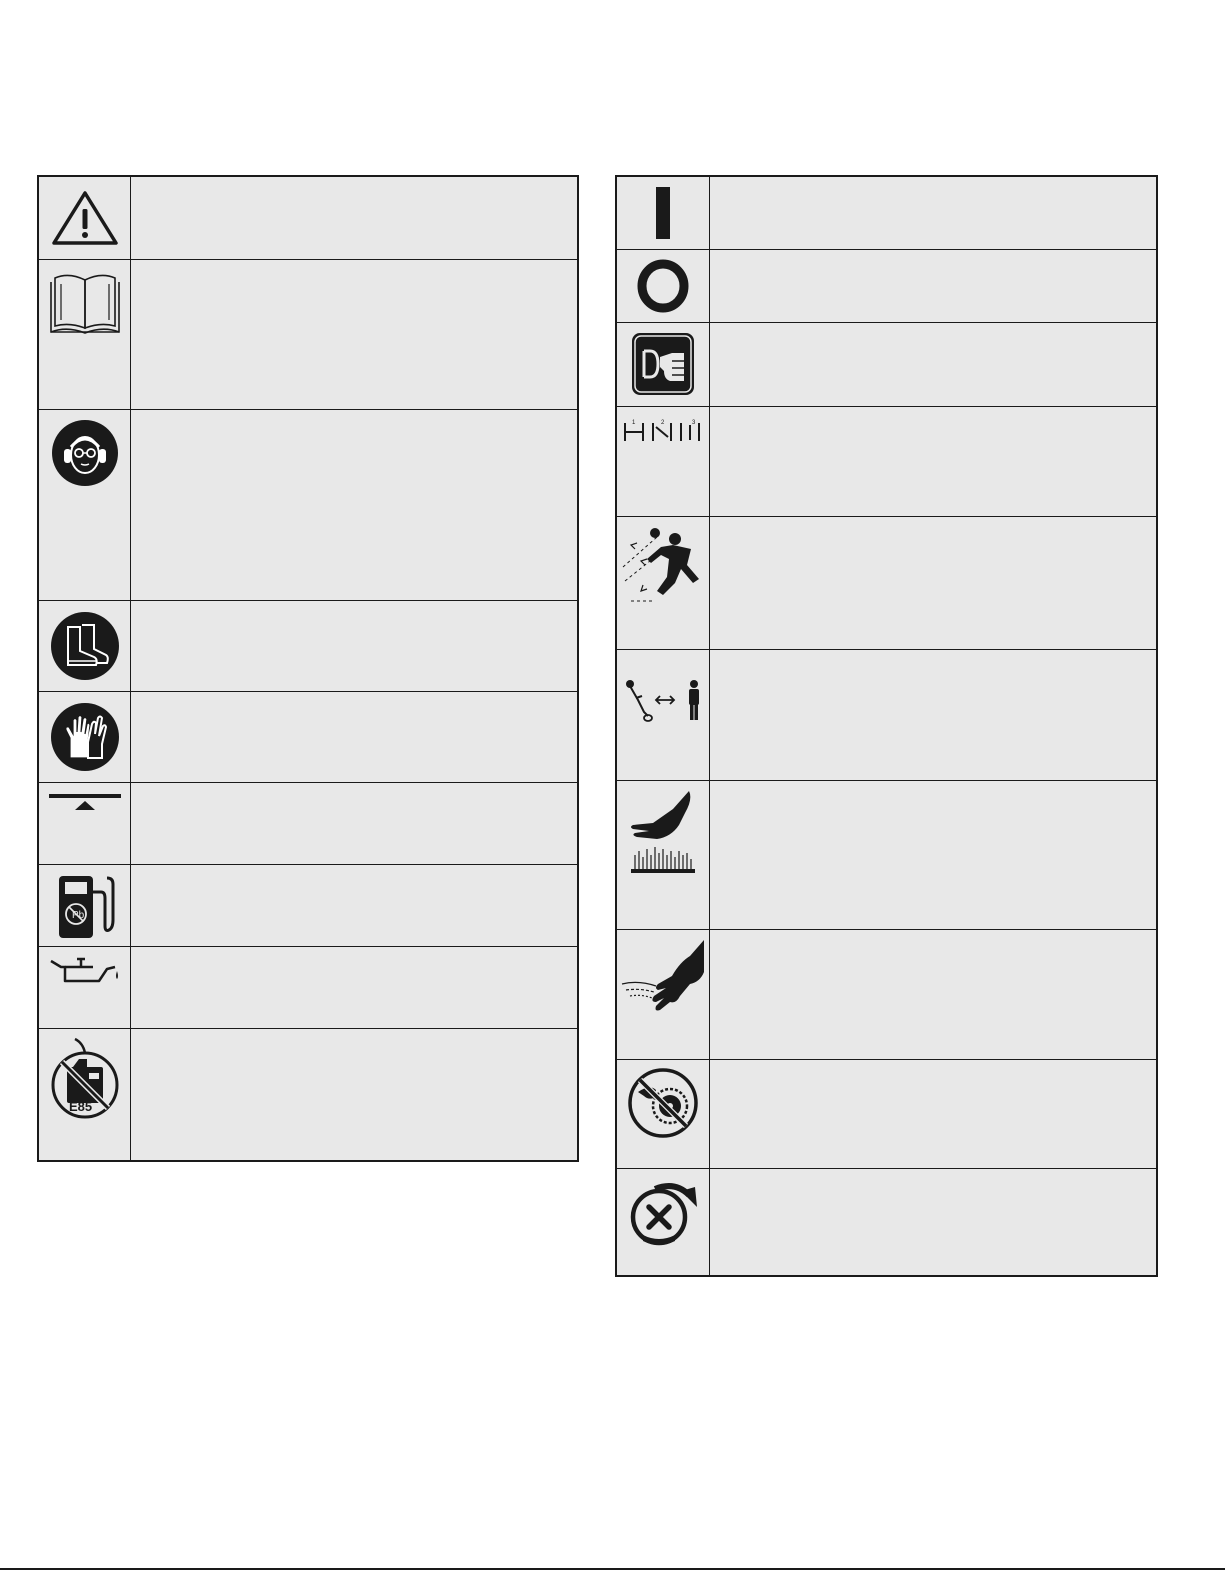 The width and height of the screenshot is (1225, 1585). Describe the element at coordinates (80, 1106) in the screenshot. I see `e85-label: E85` at that location.